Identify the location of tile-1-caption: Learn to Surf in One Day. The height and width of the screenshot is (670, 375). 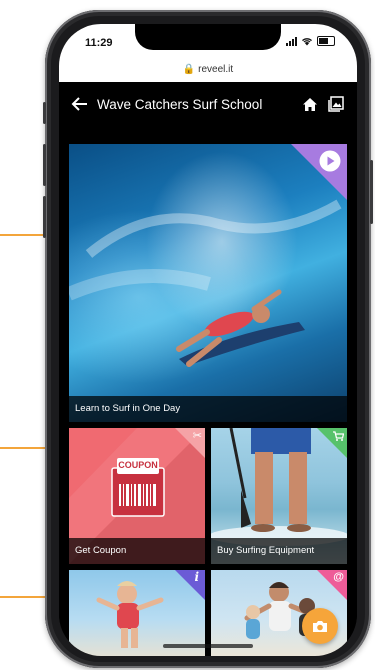
(208, 409).